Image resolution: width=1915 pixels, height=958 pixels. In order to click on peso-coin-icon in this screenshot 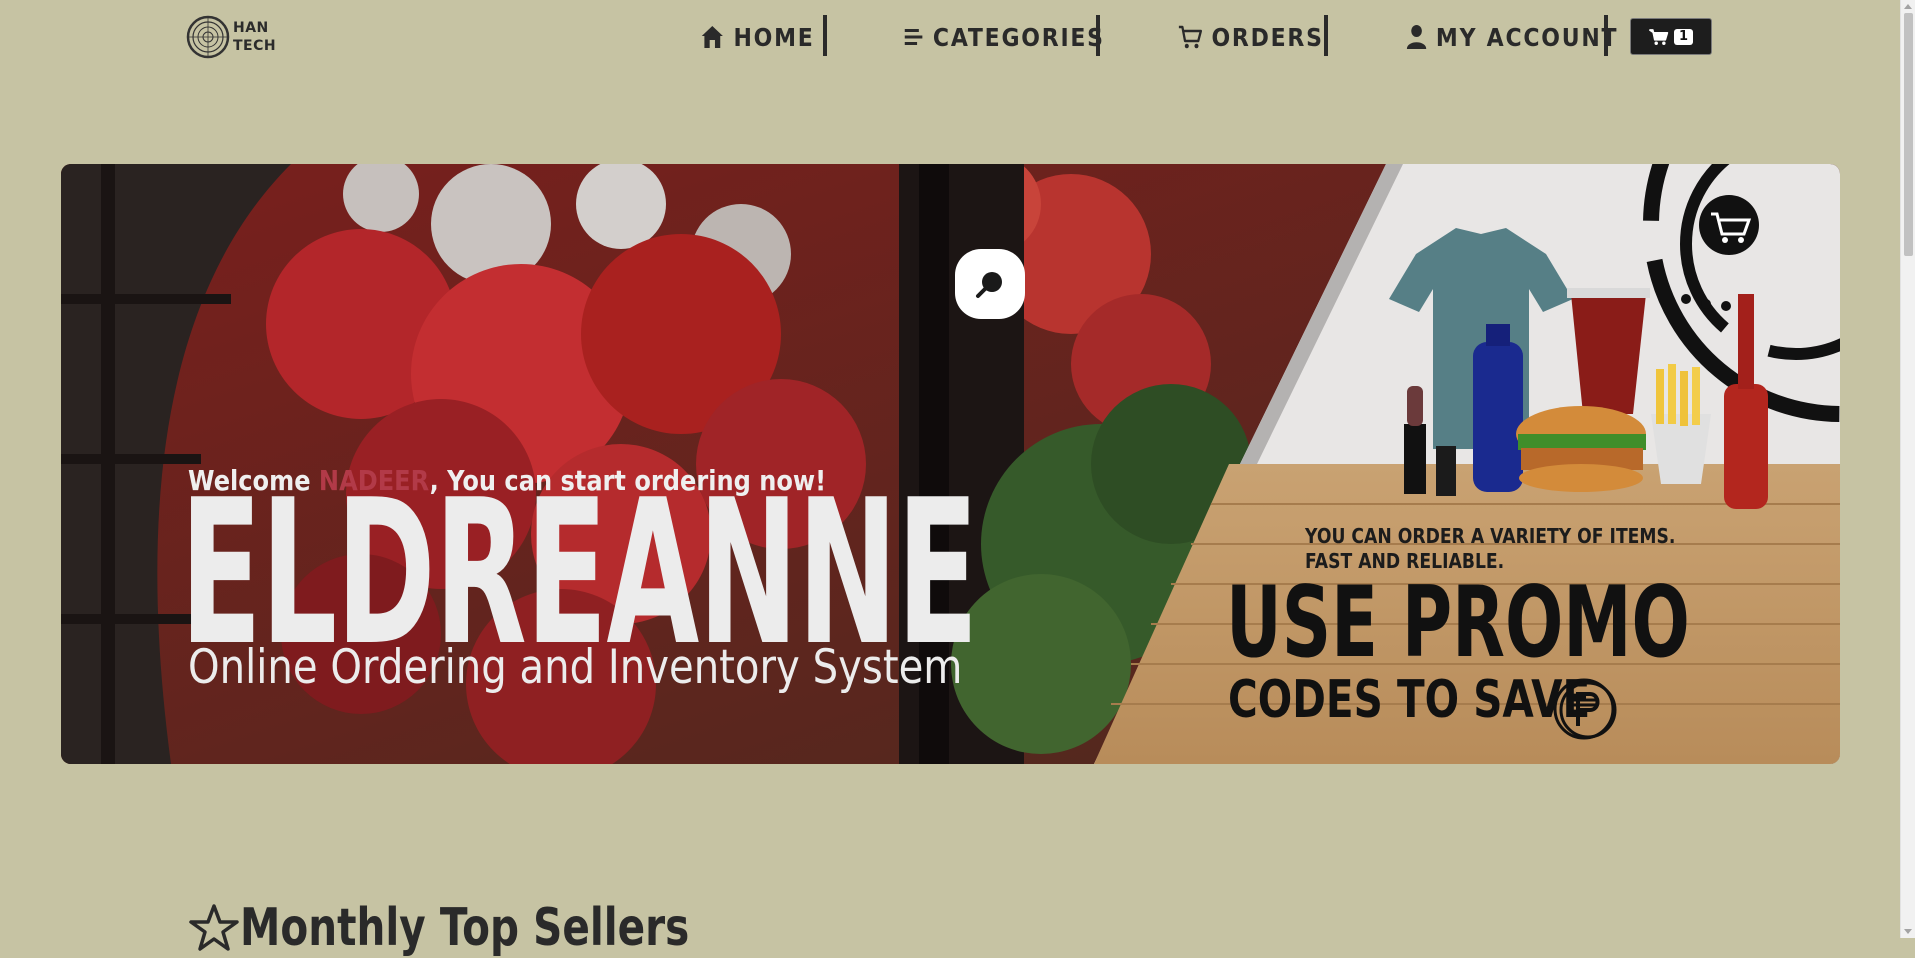, I will do `click(1585, 709)`.